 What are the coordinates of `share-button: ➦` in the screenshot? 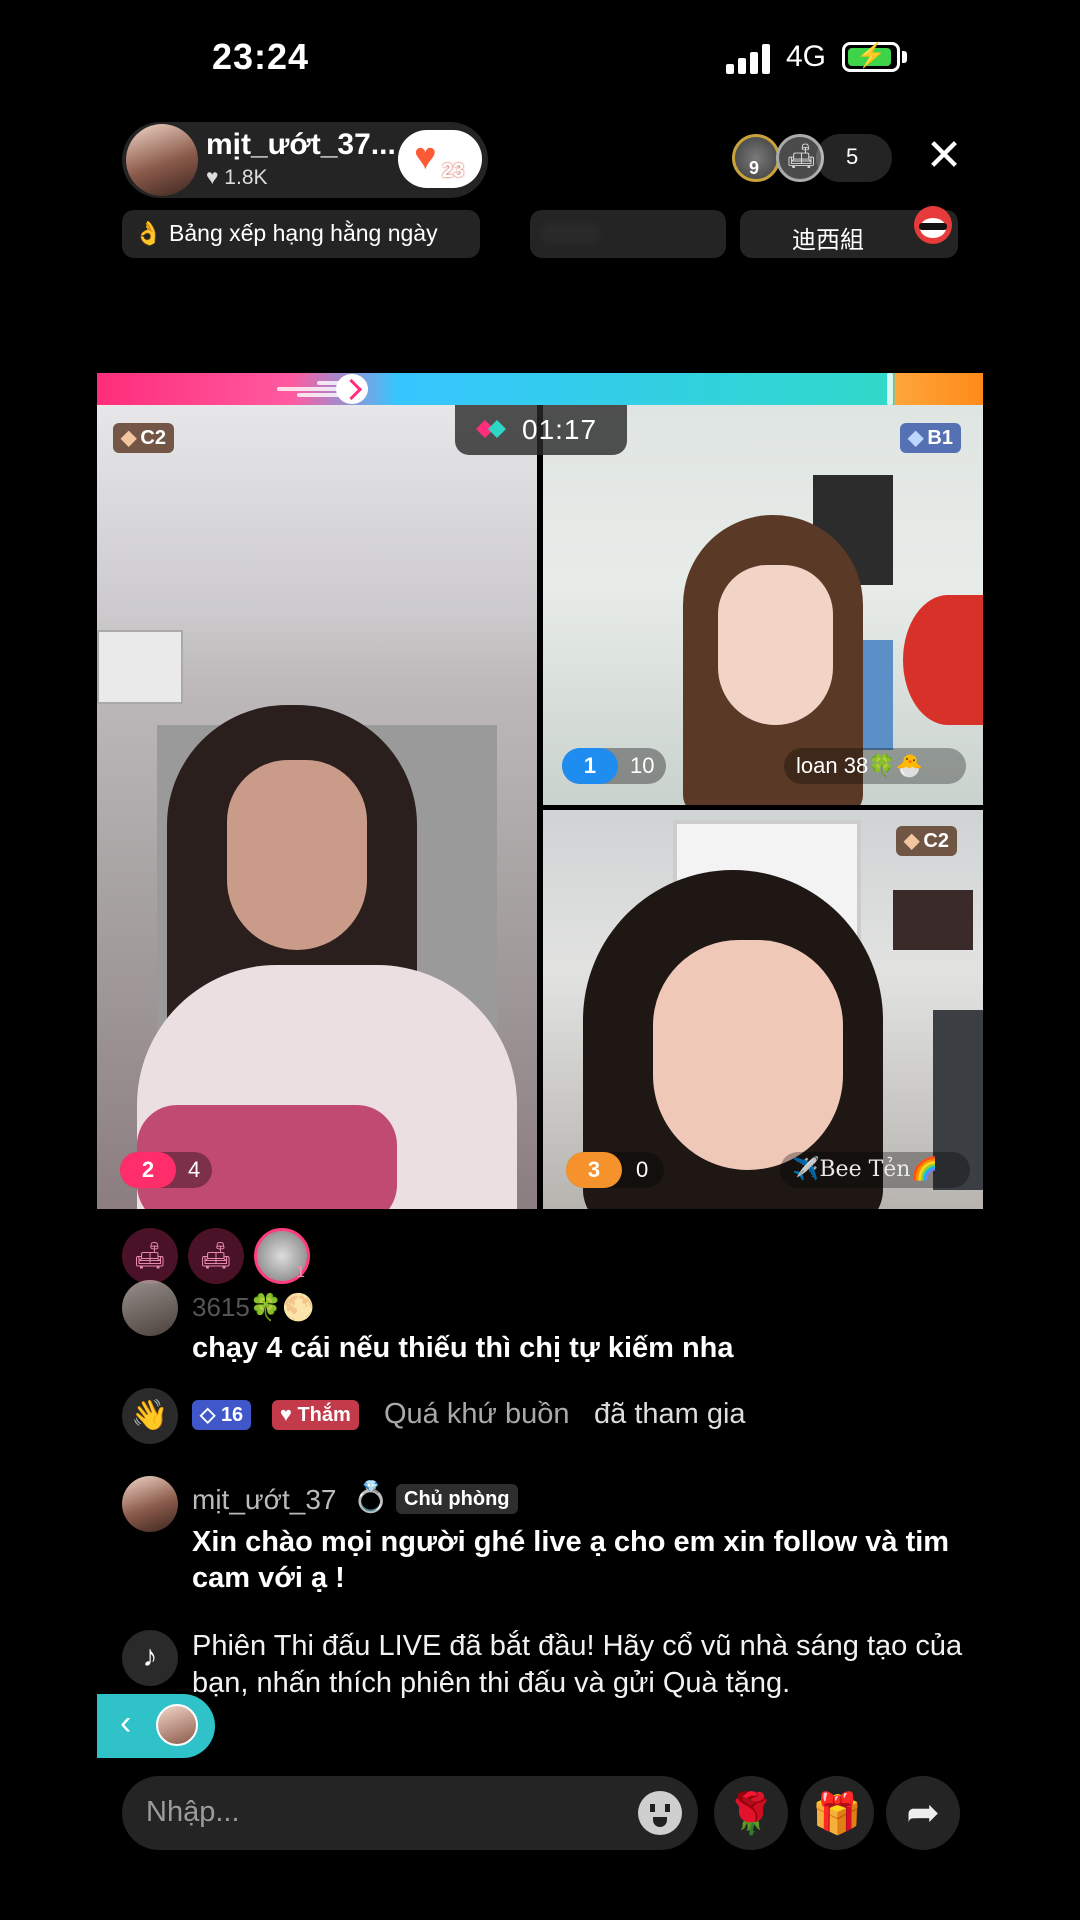 It's located at (923, 1813).